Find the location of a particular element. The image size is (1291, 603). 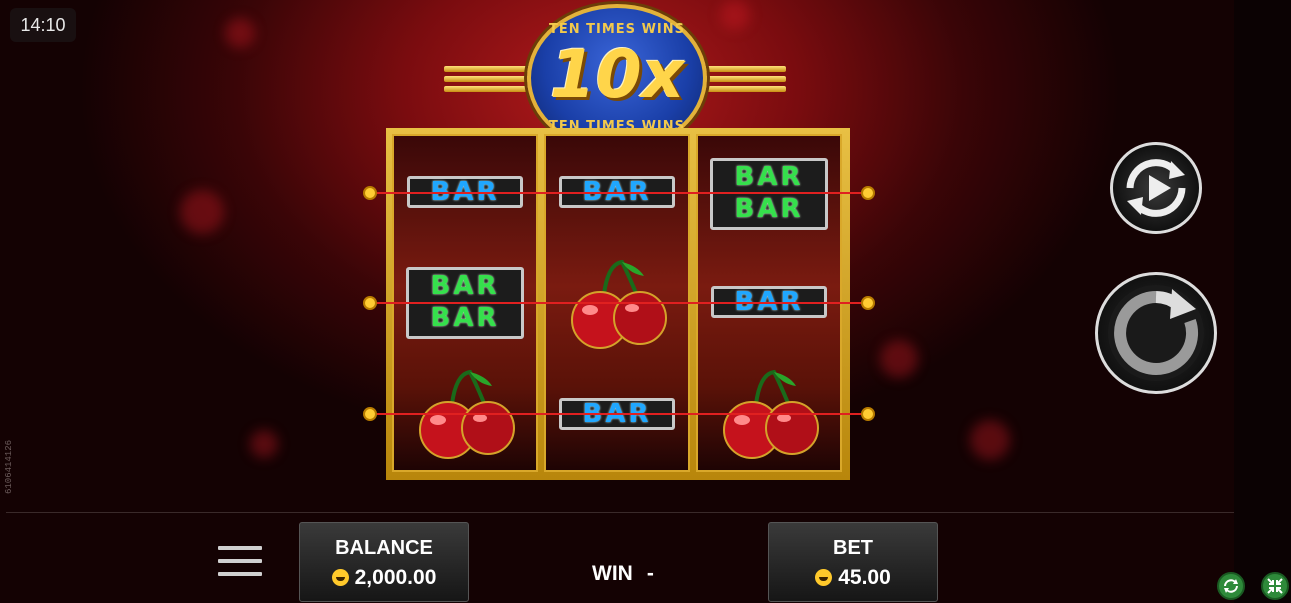

build-id: 6106414126 is located at coordinates (9, 467).